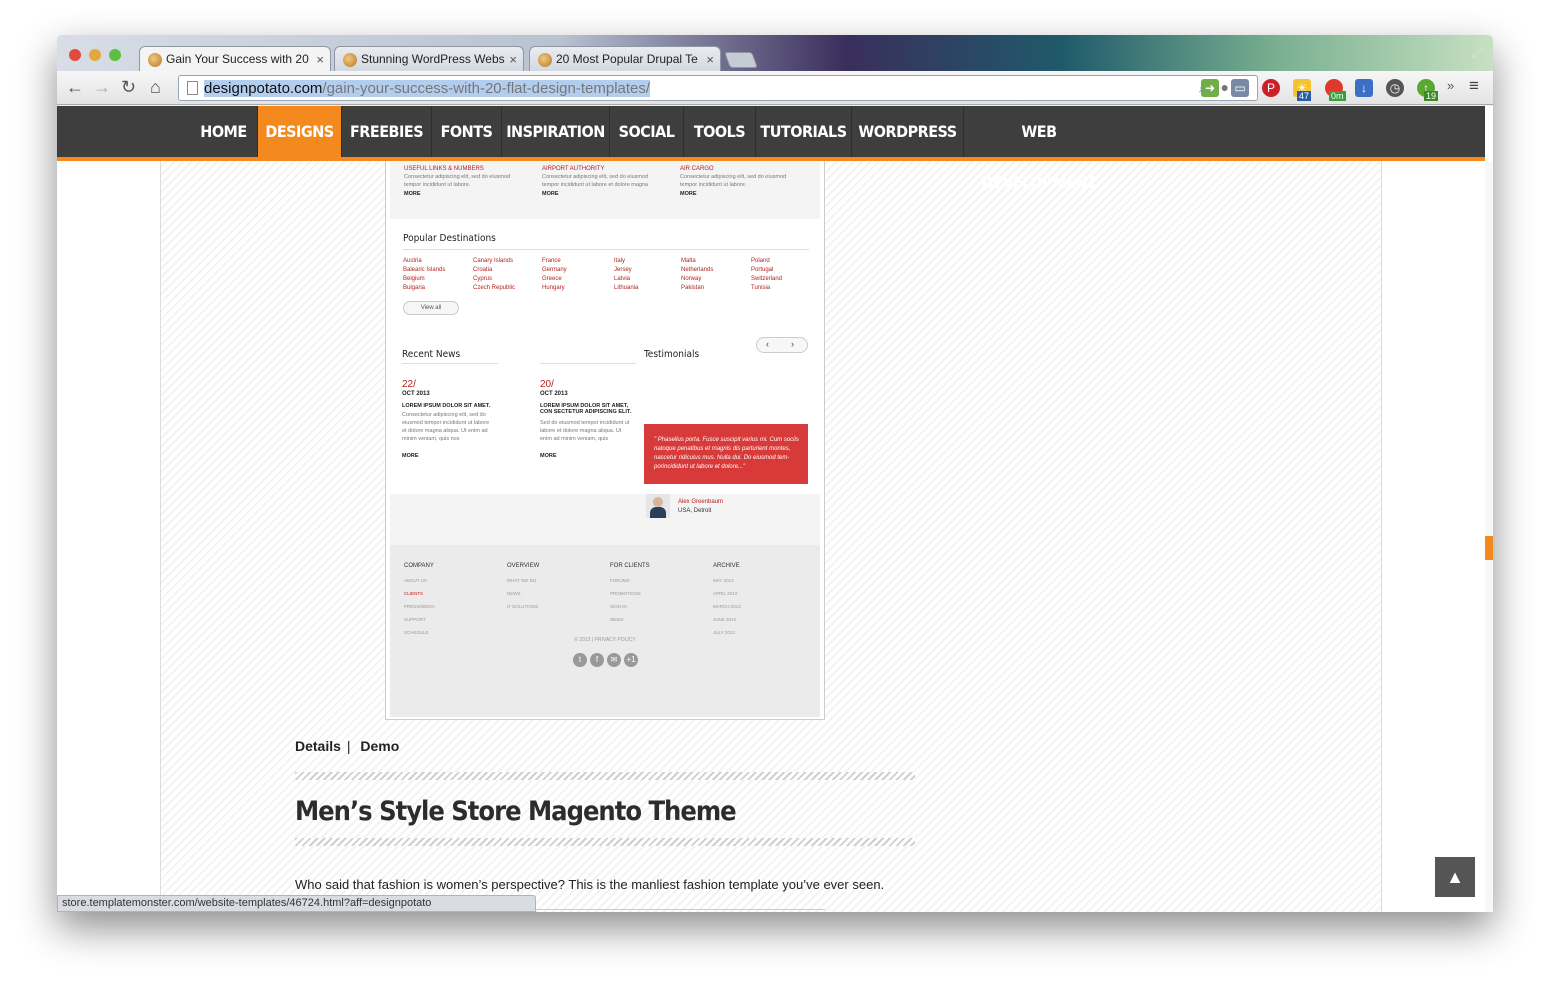 The width and height of the screenshot is (1550, 992). What do you see at coordinates (762, 270) in the screenshot?
I see `destination-link: Portugal` at bounding box center [762, 270].